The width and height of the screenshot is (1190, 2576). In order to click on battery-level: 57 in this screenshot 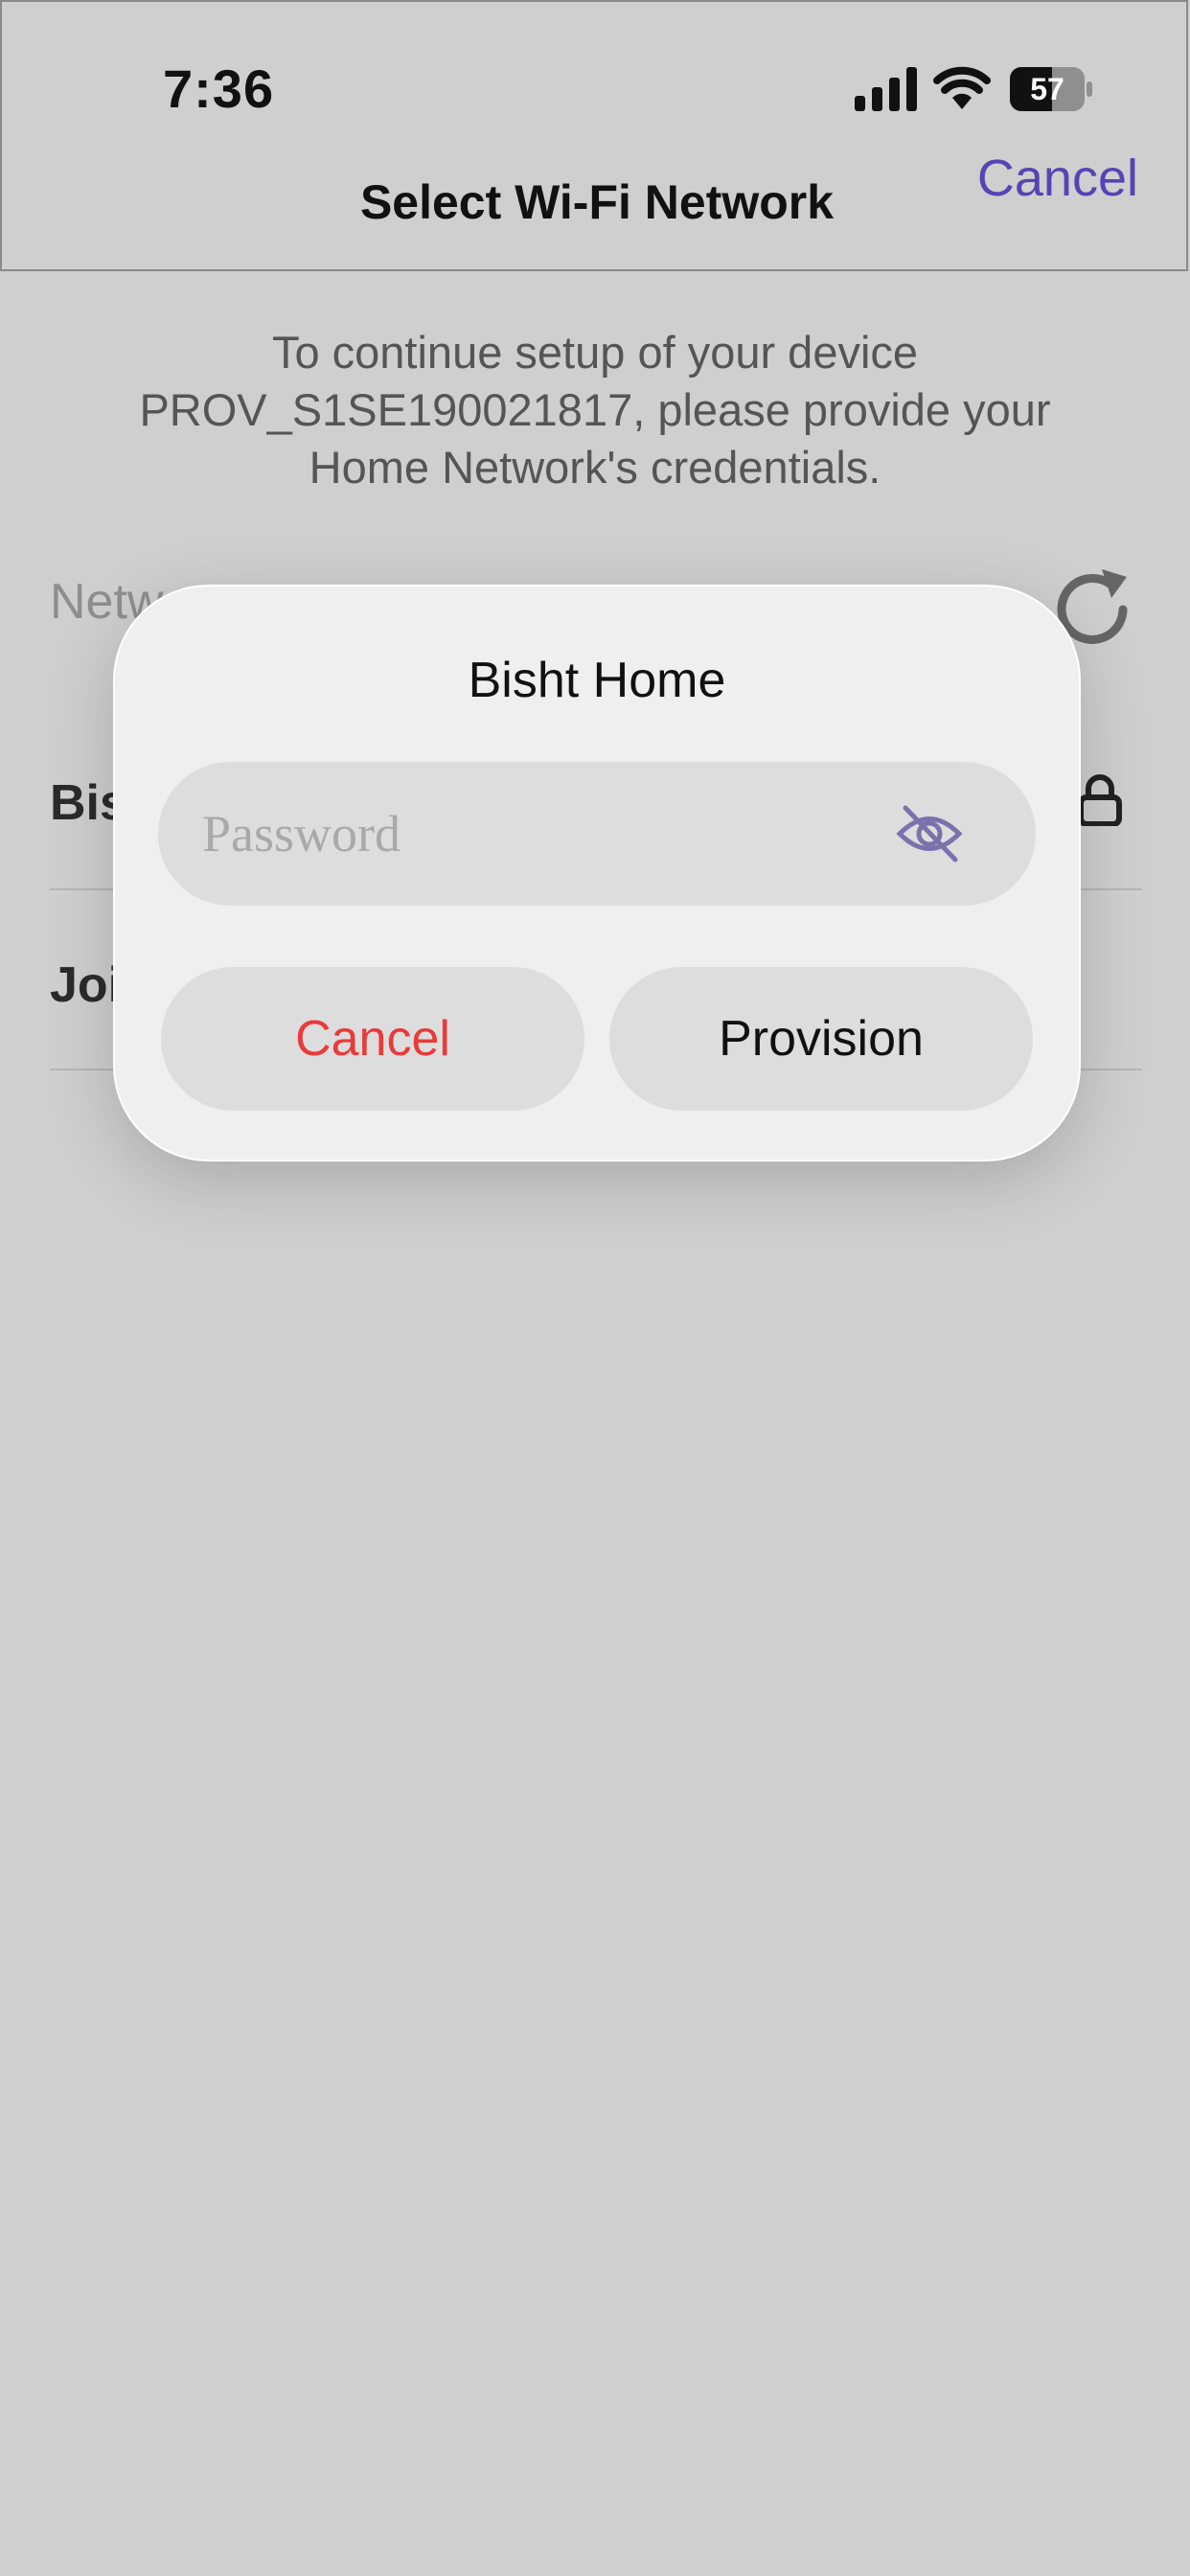, I will do `click(1047, 89)`.